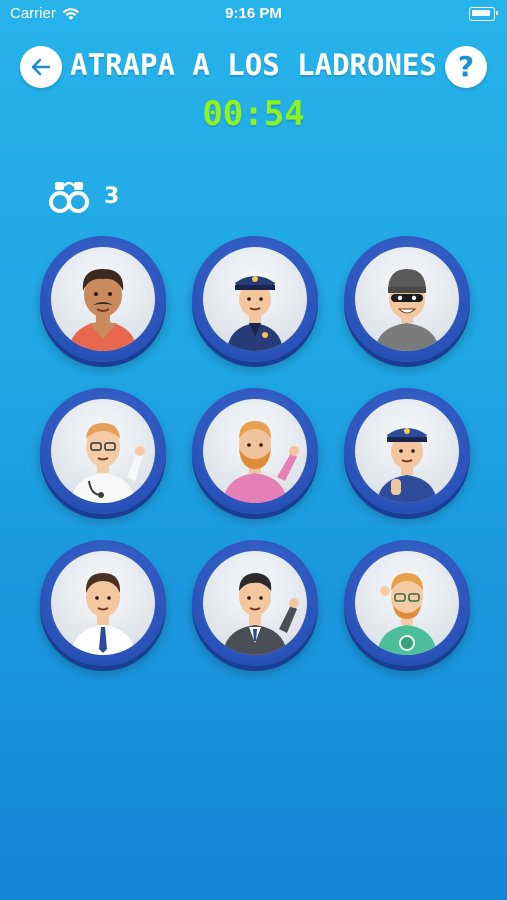  What do you see at coordinates (261, 462) in the screenshot?
I see `bearded-man-icon` at bounding box center [261, 462].